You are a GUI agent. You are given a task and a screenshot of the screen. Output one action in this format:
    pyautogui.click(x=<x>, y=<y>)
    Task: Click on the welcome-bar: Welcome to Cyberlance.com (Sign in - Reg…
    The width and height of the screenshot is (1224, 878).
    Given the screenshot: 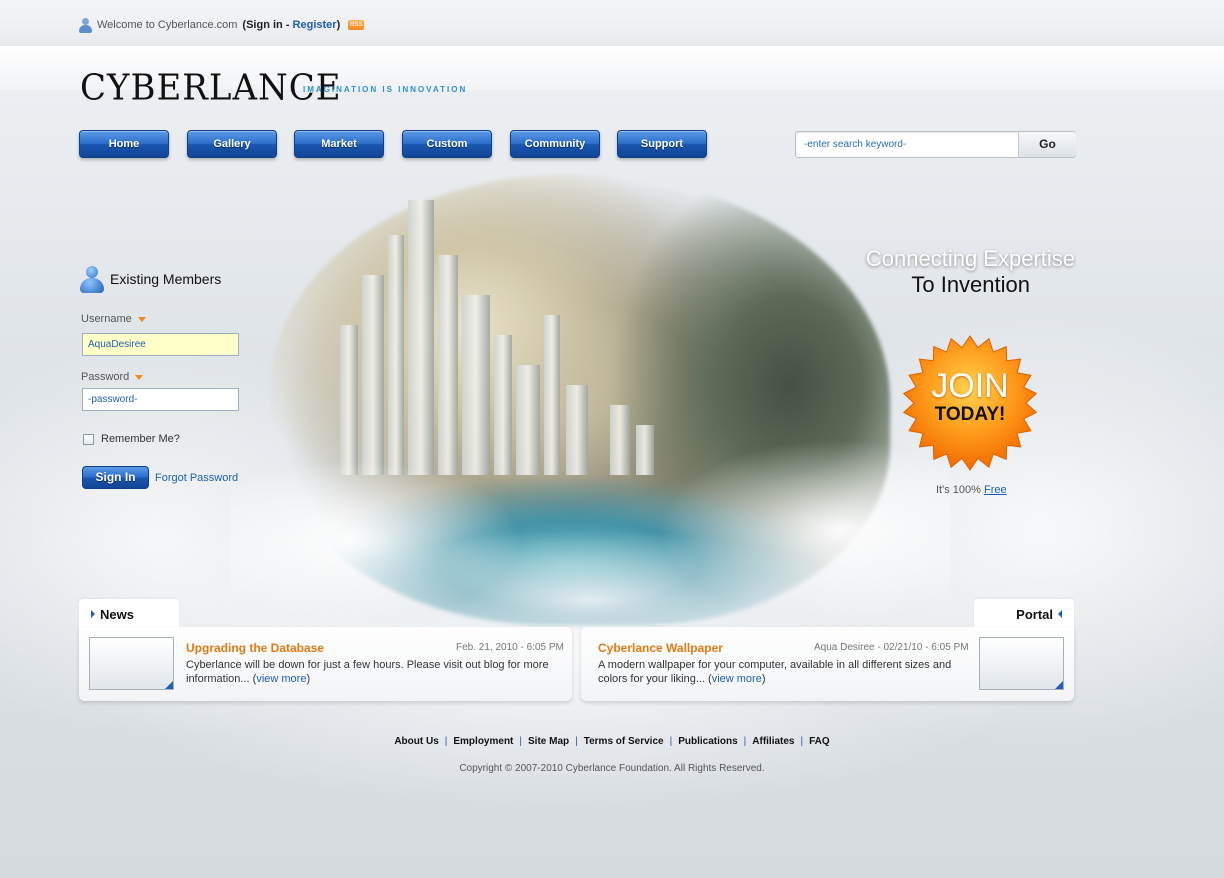 What is the action you would take?
    pyautogui.click(x=222, y=25)
    